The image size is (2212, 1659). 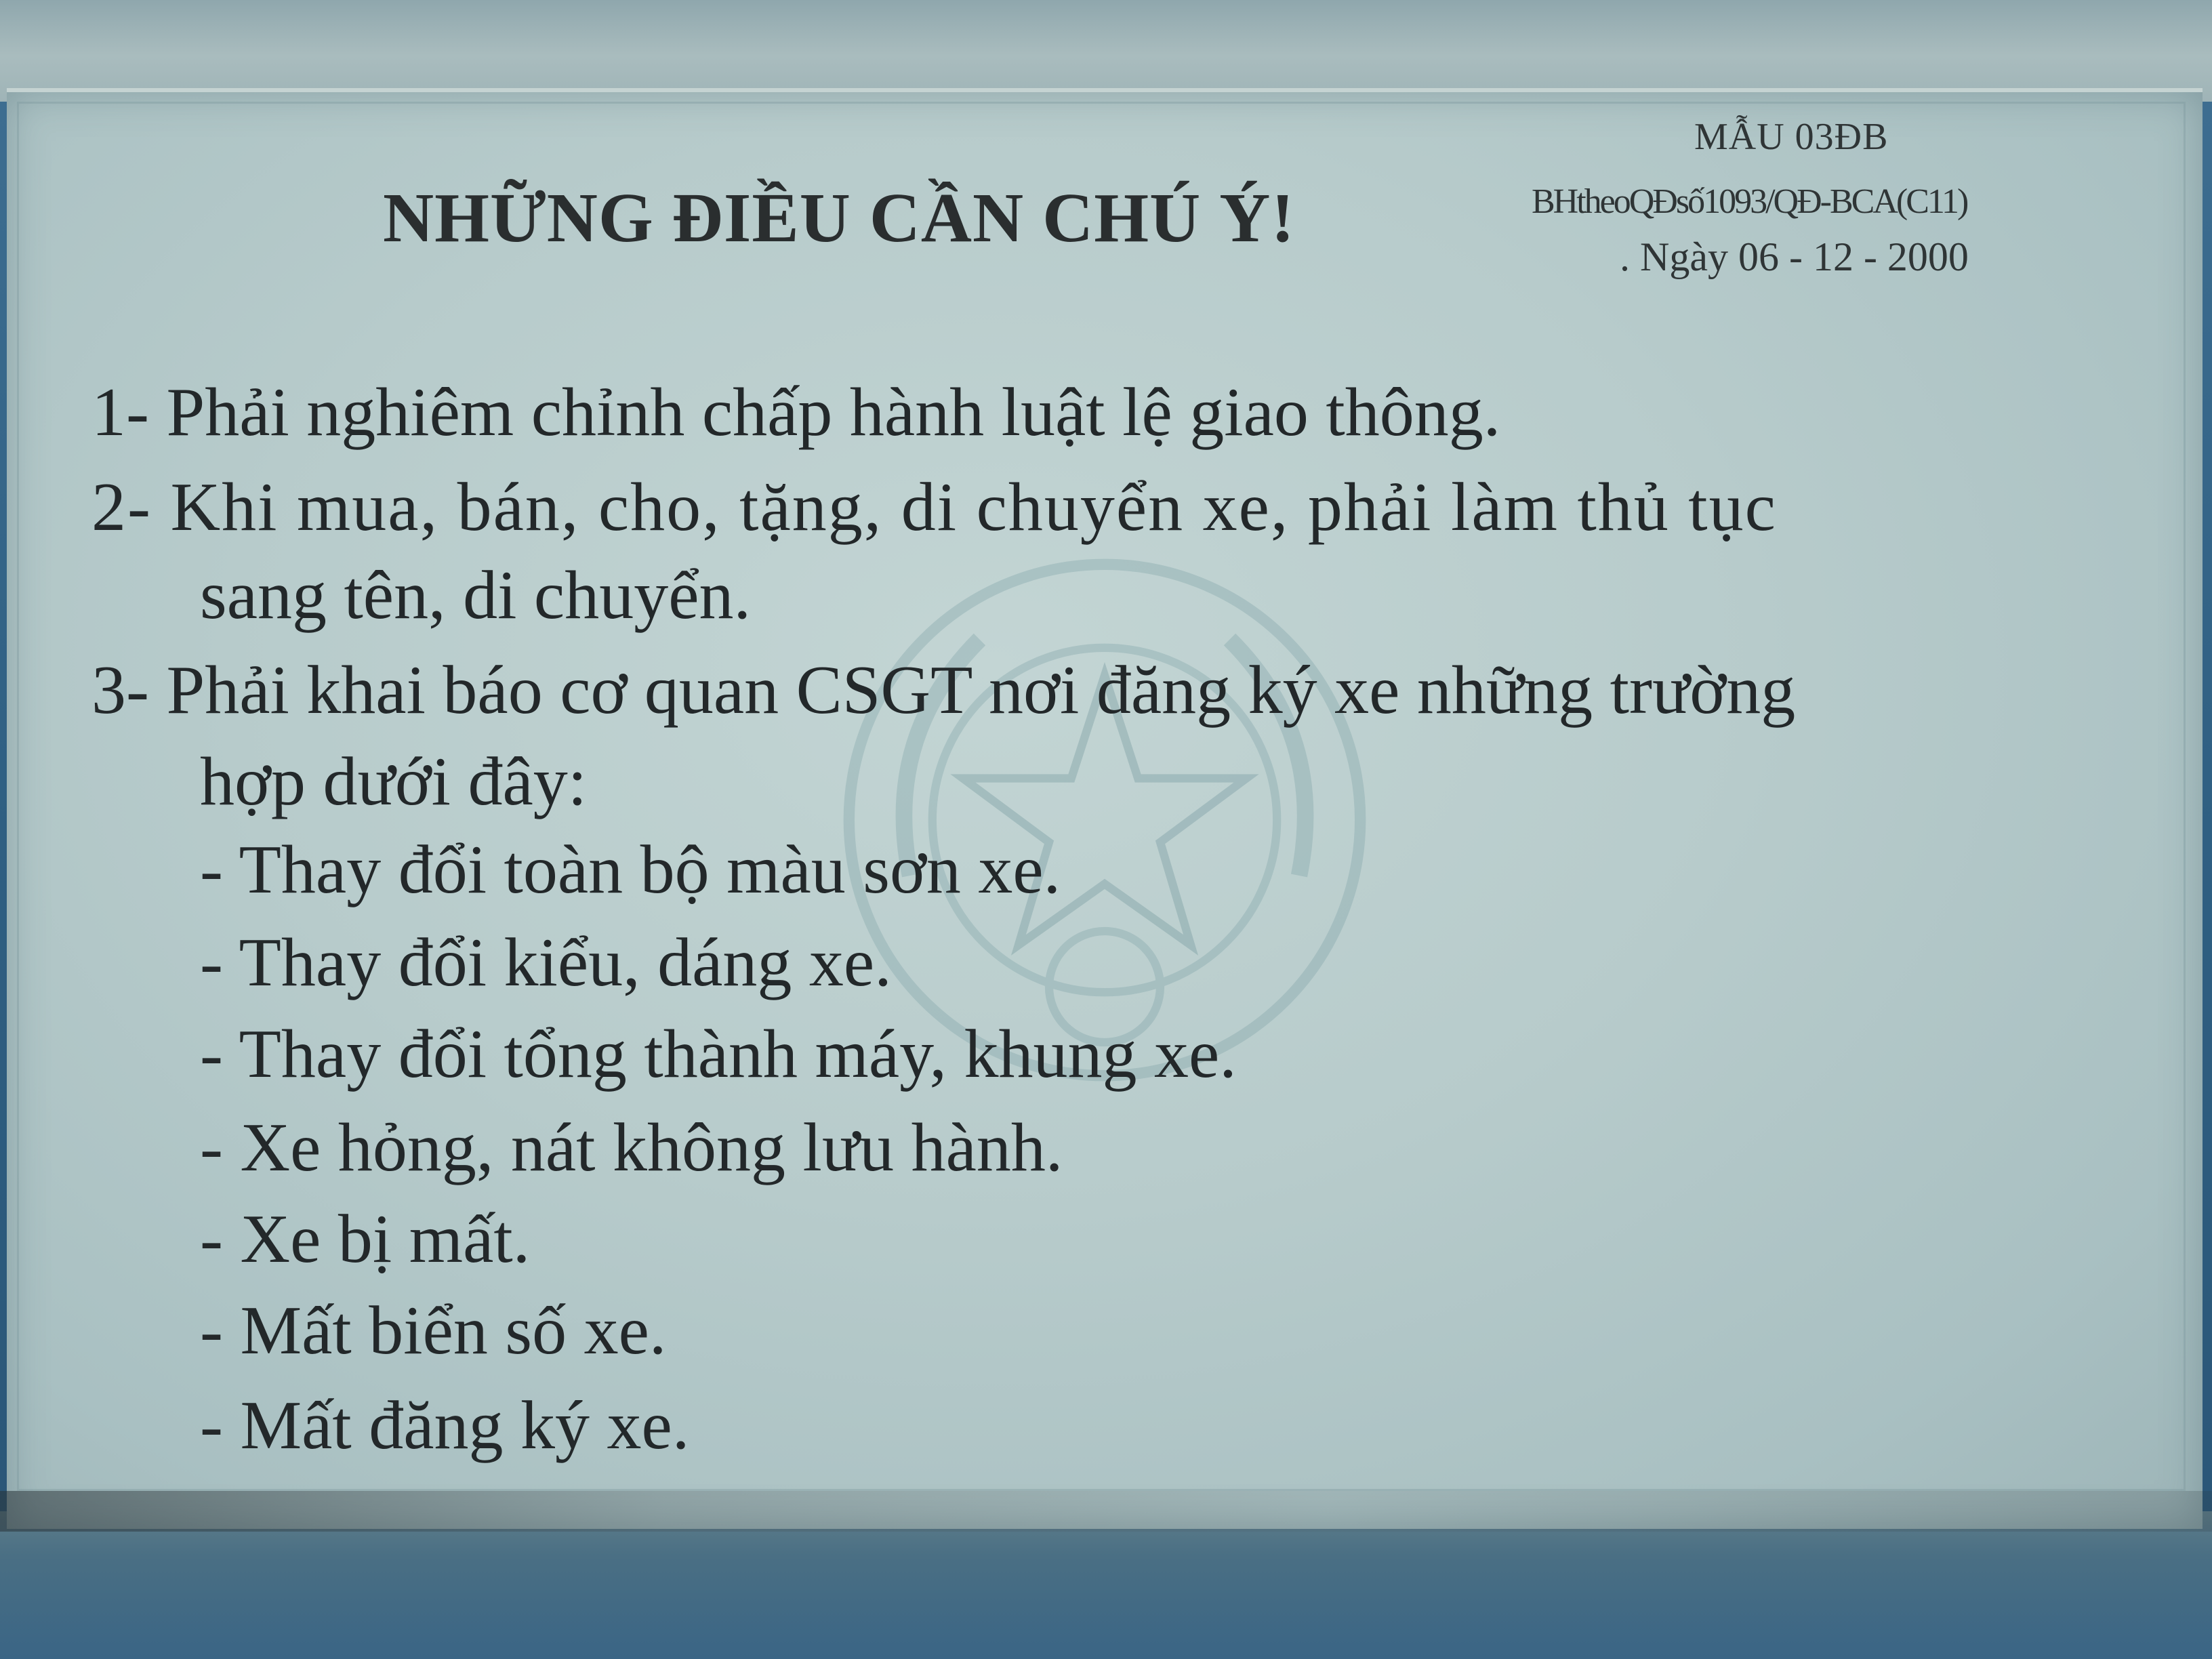 What do you see at coordinates (365, 1239) in the screenshot?
I see `sub-item: - Xe bị mất.` at bounding box center [365, 1239].